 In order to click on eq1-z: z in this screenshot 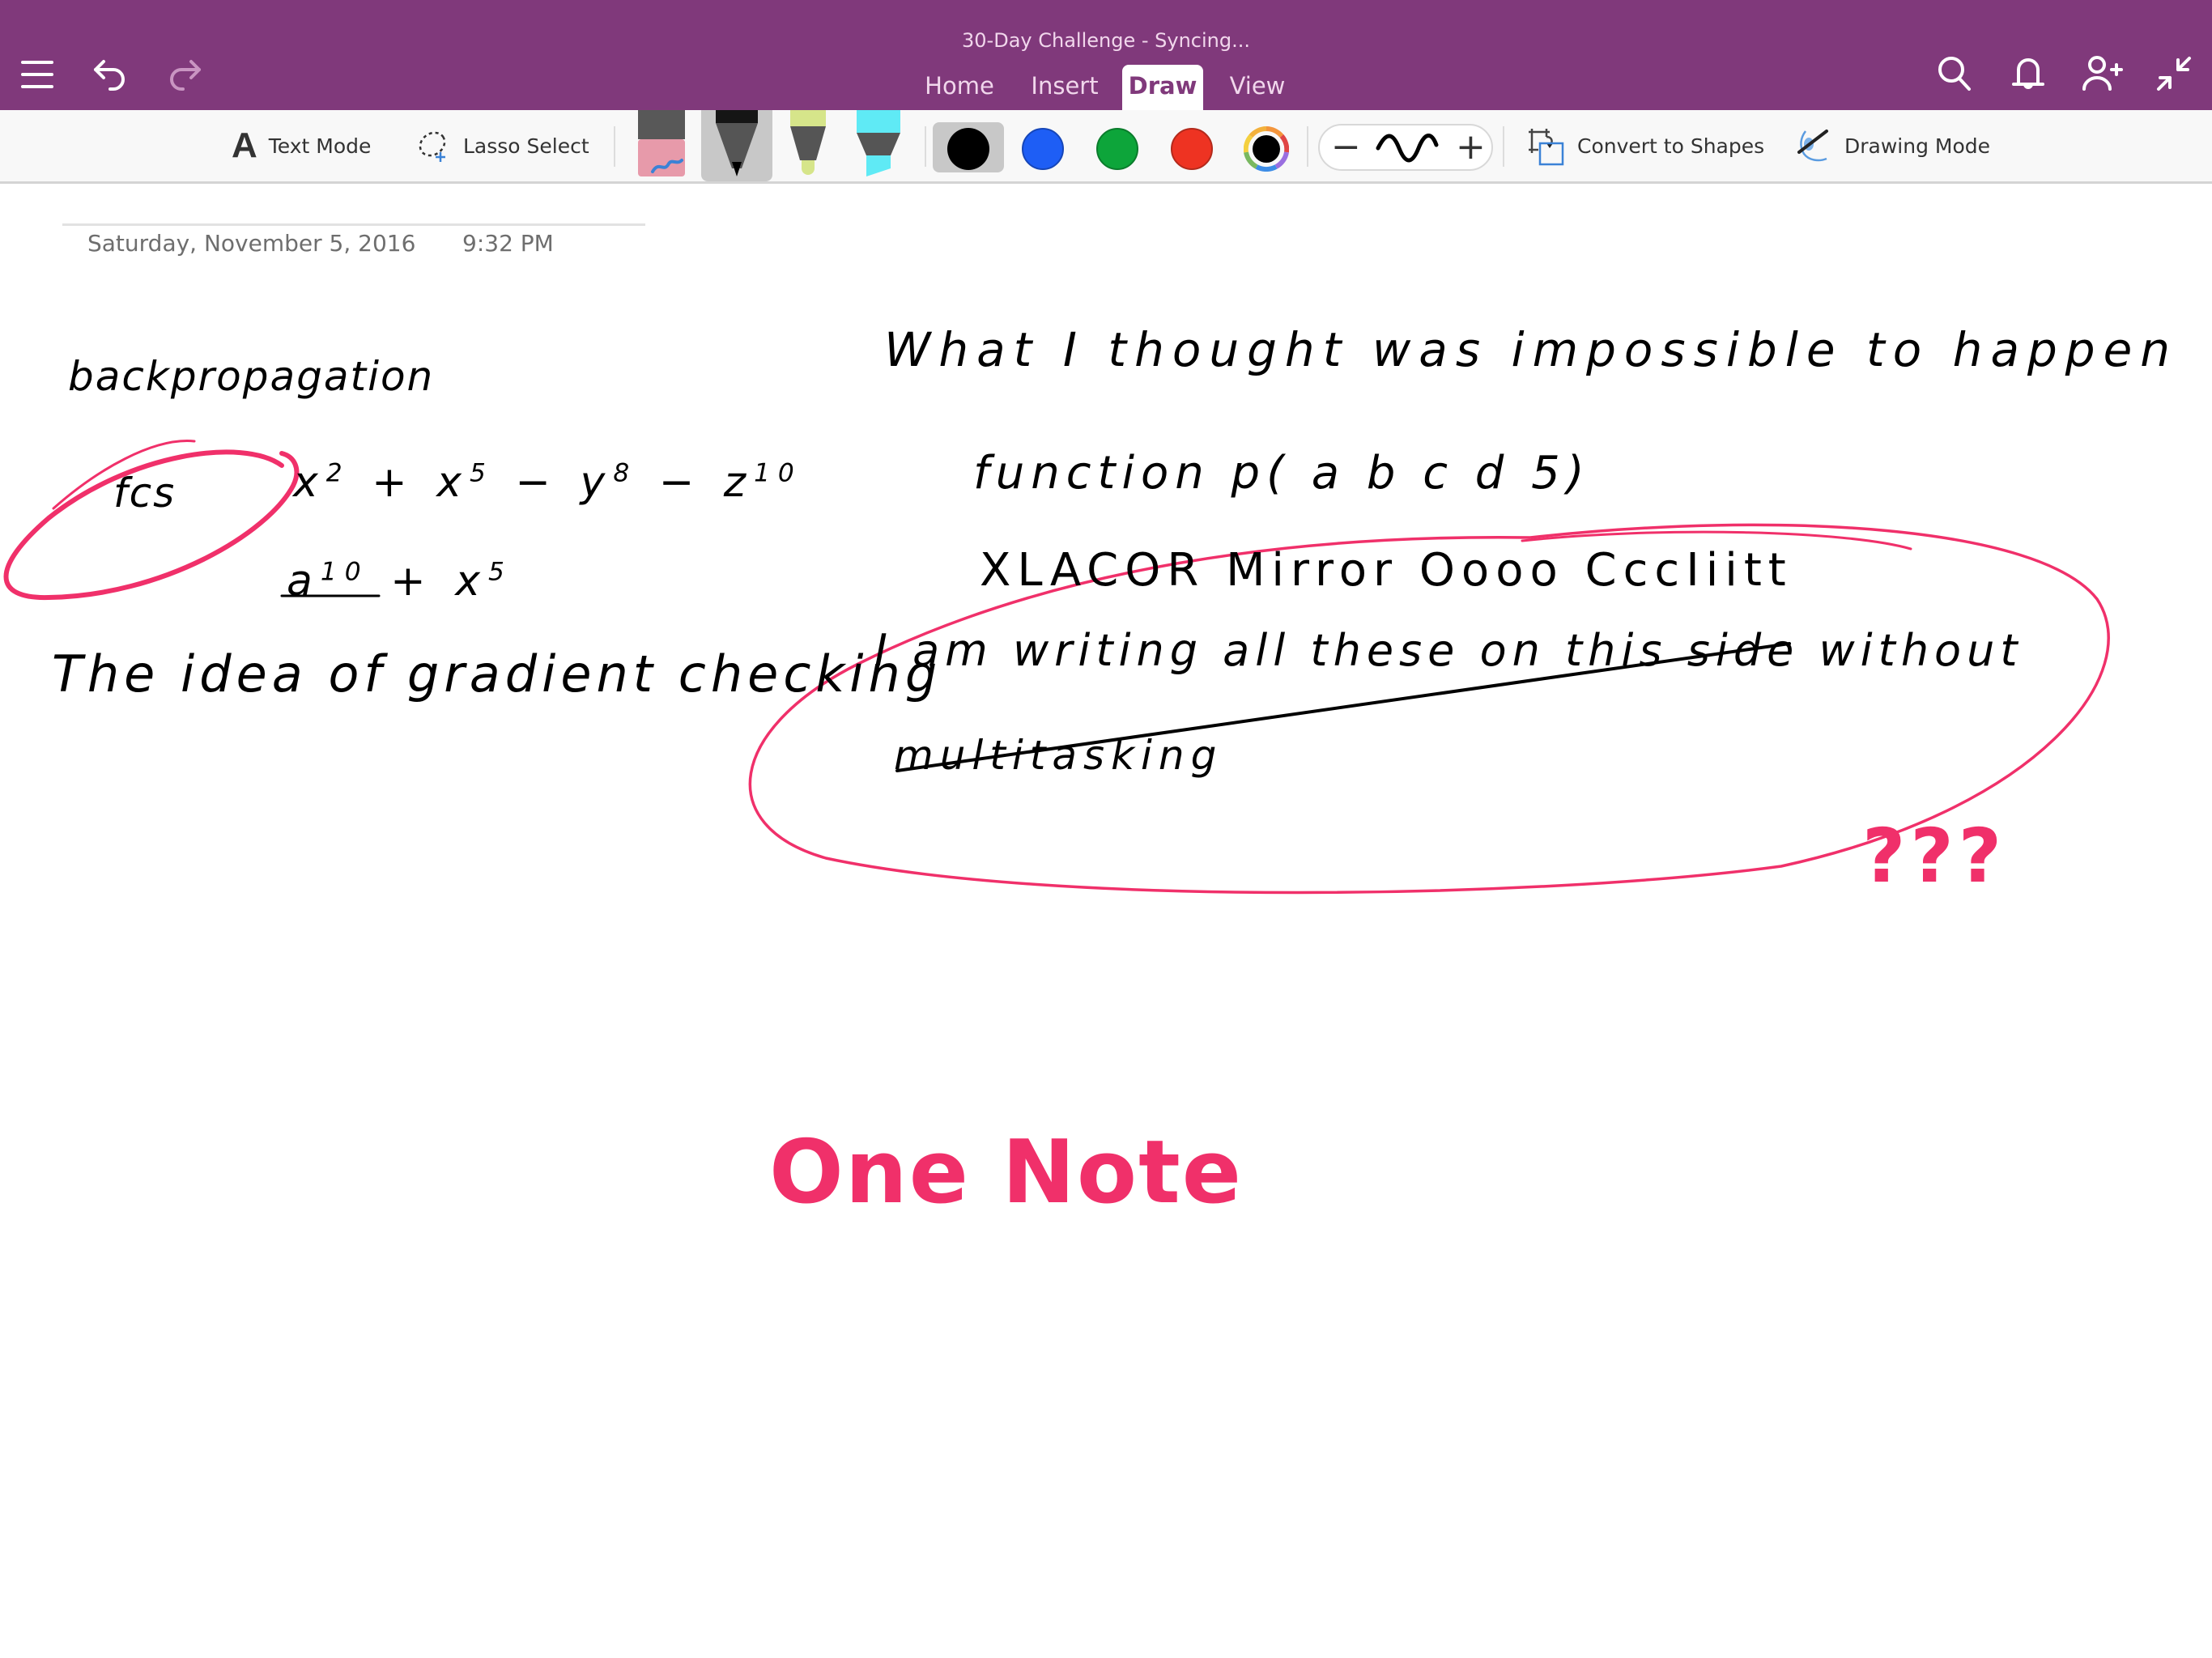, I will do `click(739, 482)`.